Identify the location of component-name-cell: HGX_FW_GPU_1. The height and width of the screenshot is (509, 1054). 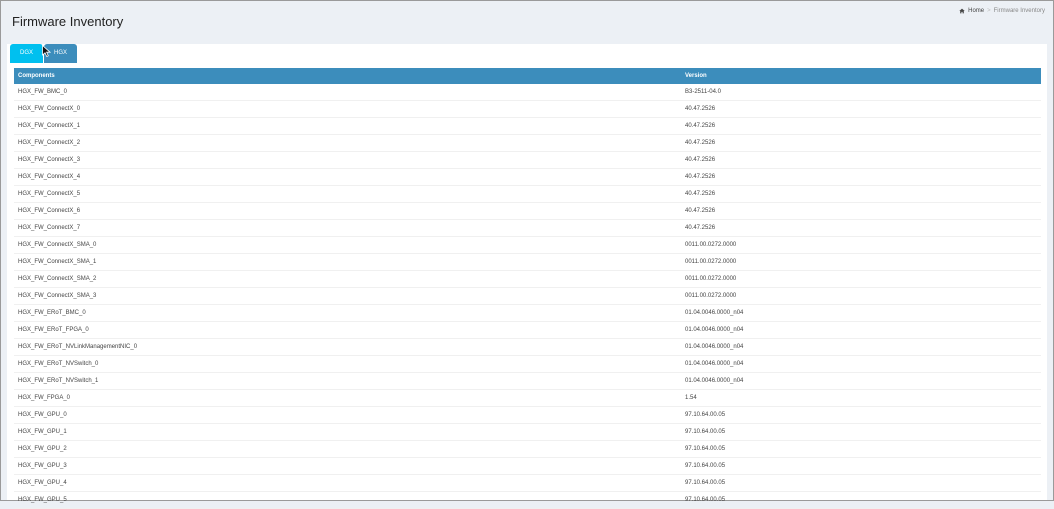
(42, 432).